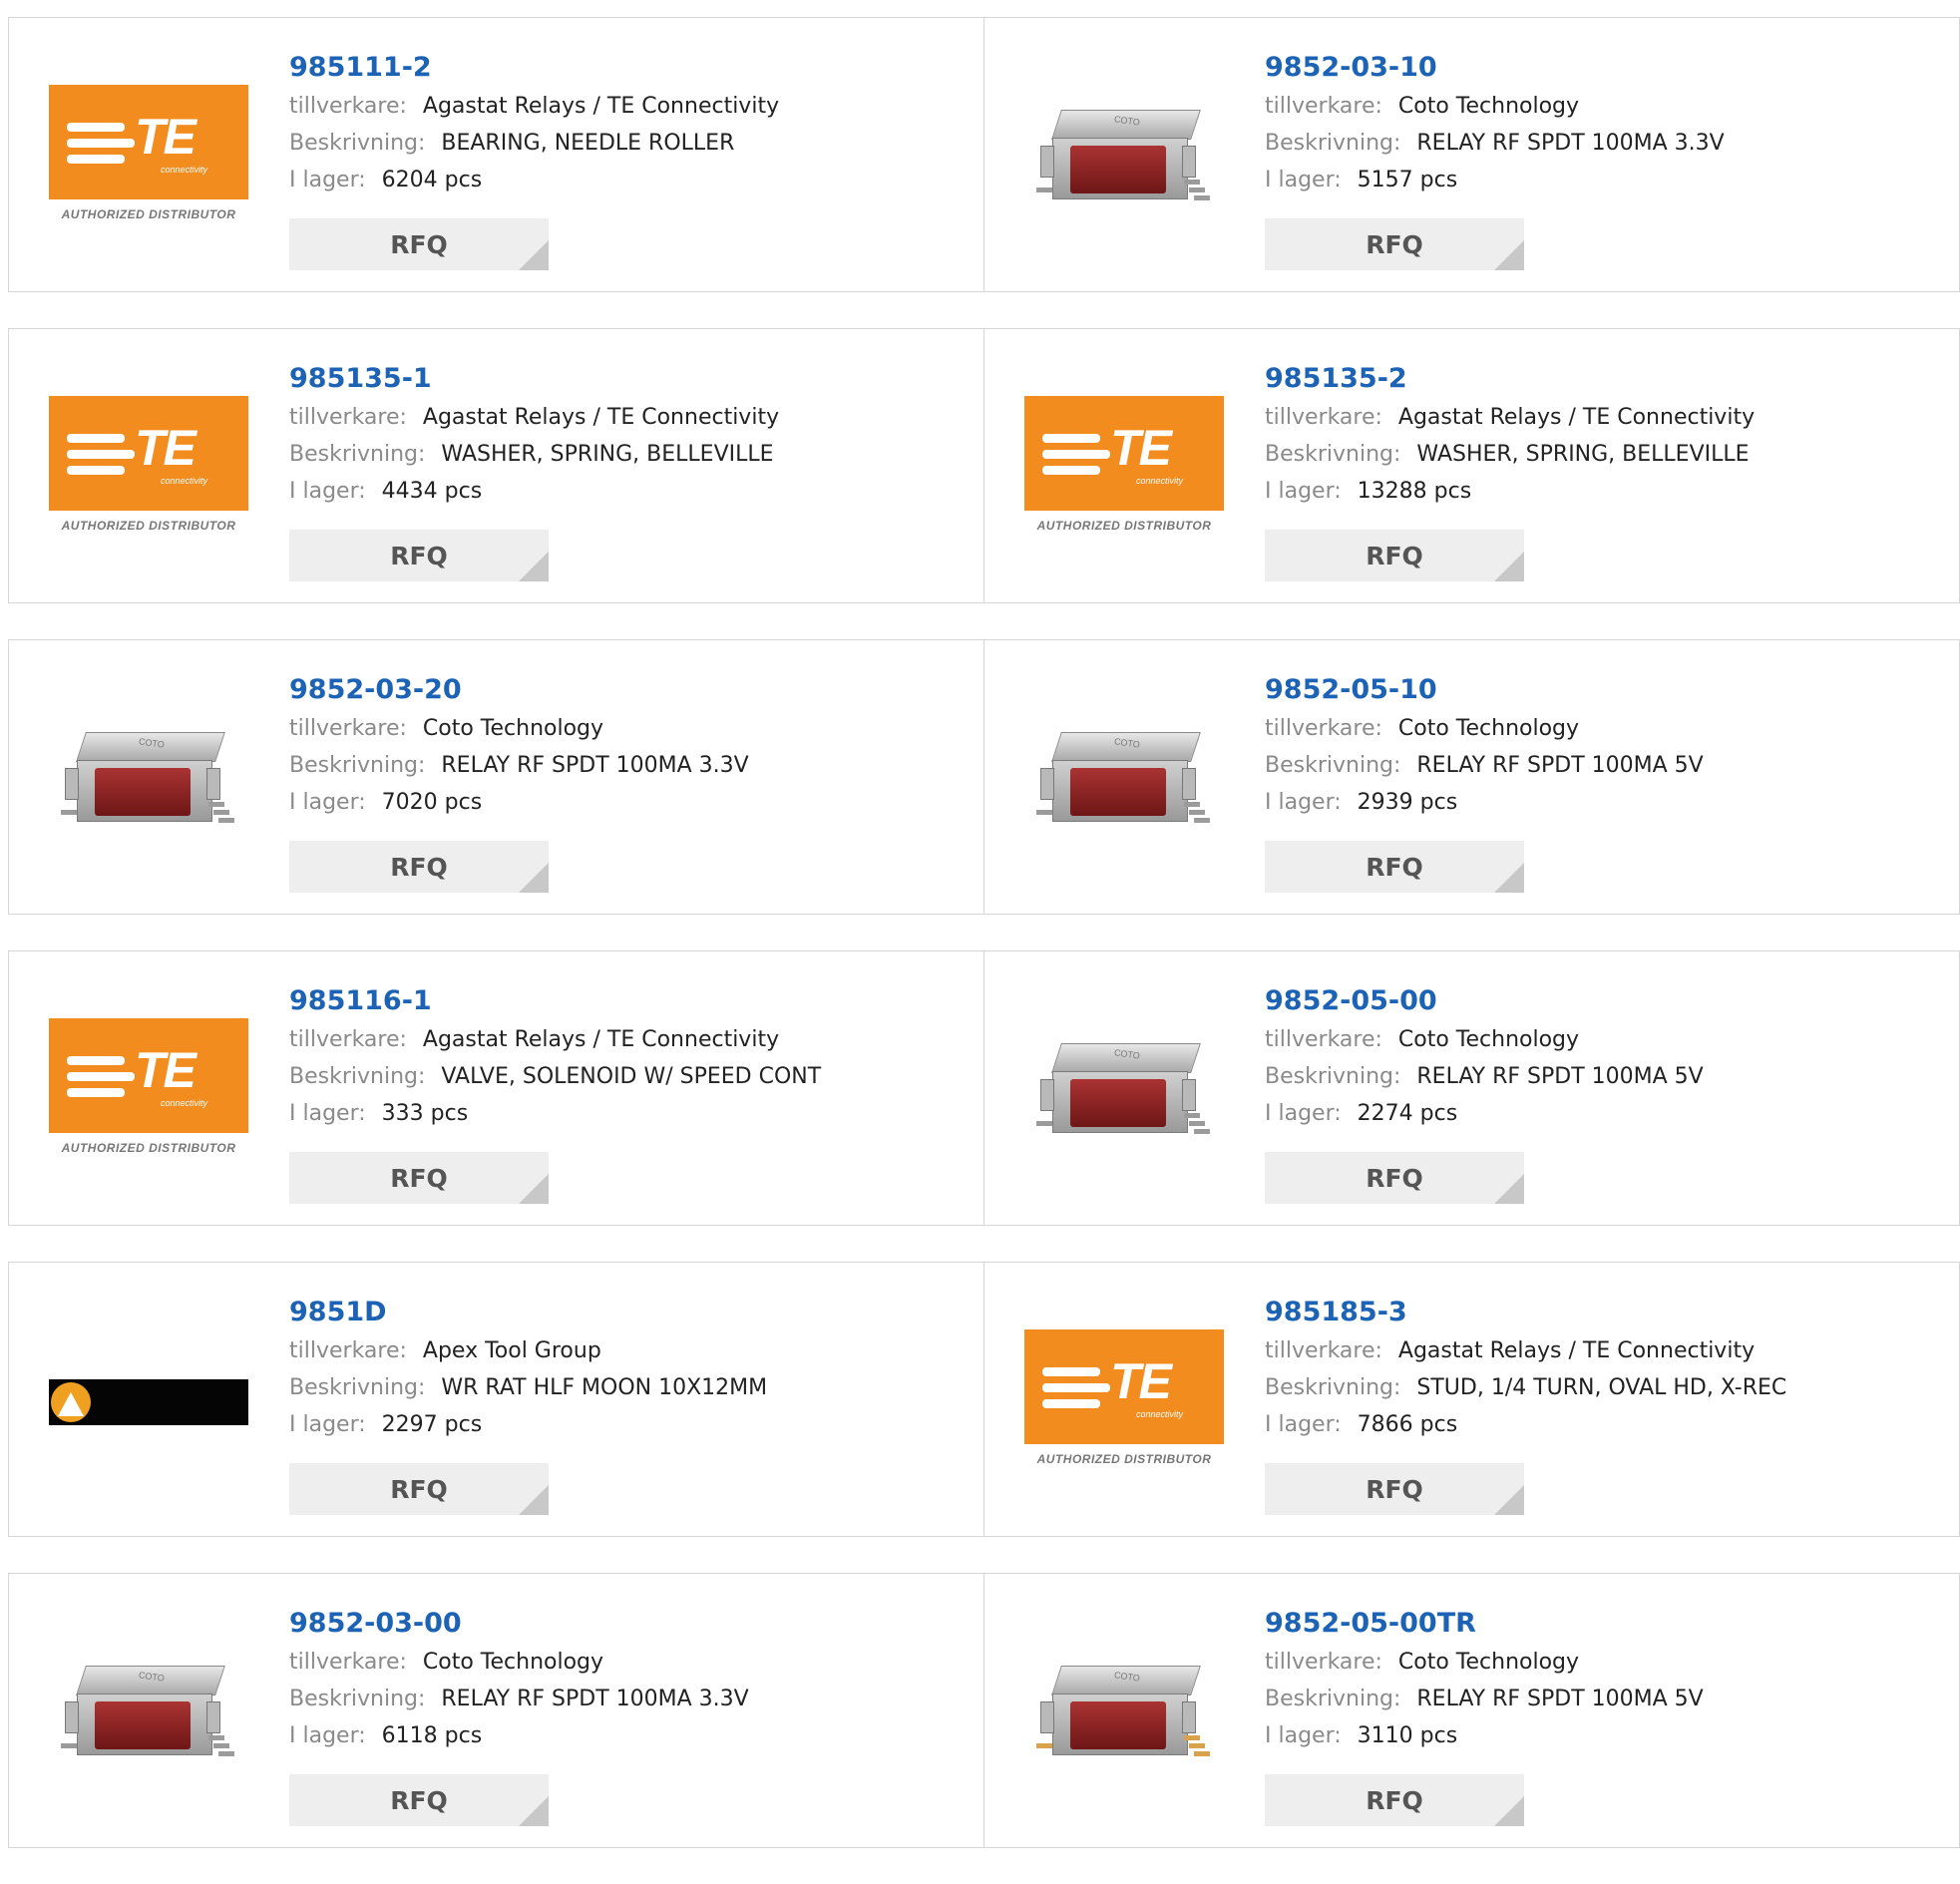 The width and height of the screenshot is (1960, 1884). I want to click on part-number-link: 9852-03-20, so click(627, 690).